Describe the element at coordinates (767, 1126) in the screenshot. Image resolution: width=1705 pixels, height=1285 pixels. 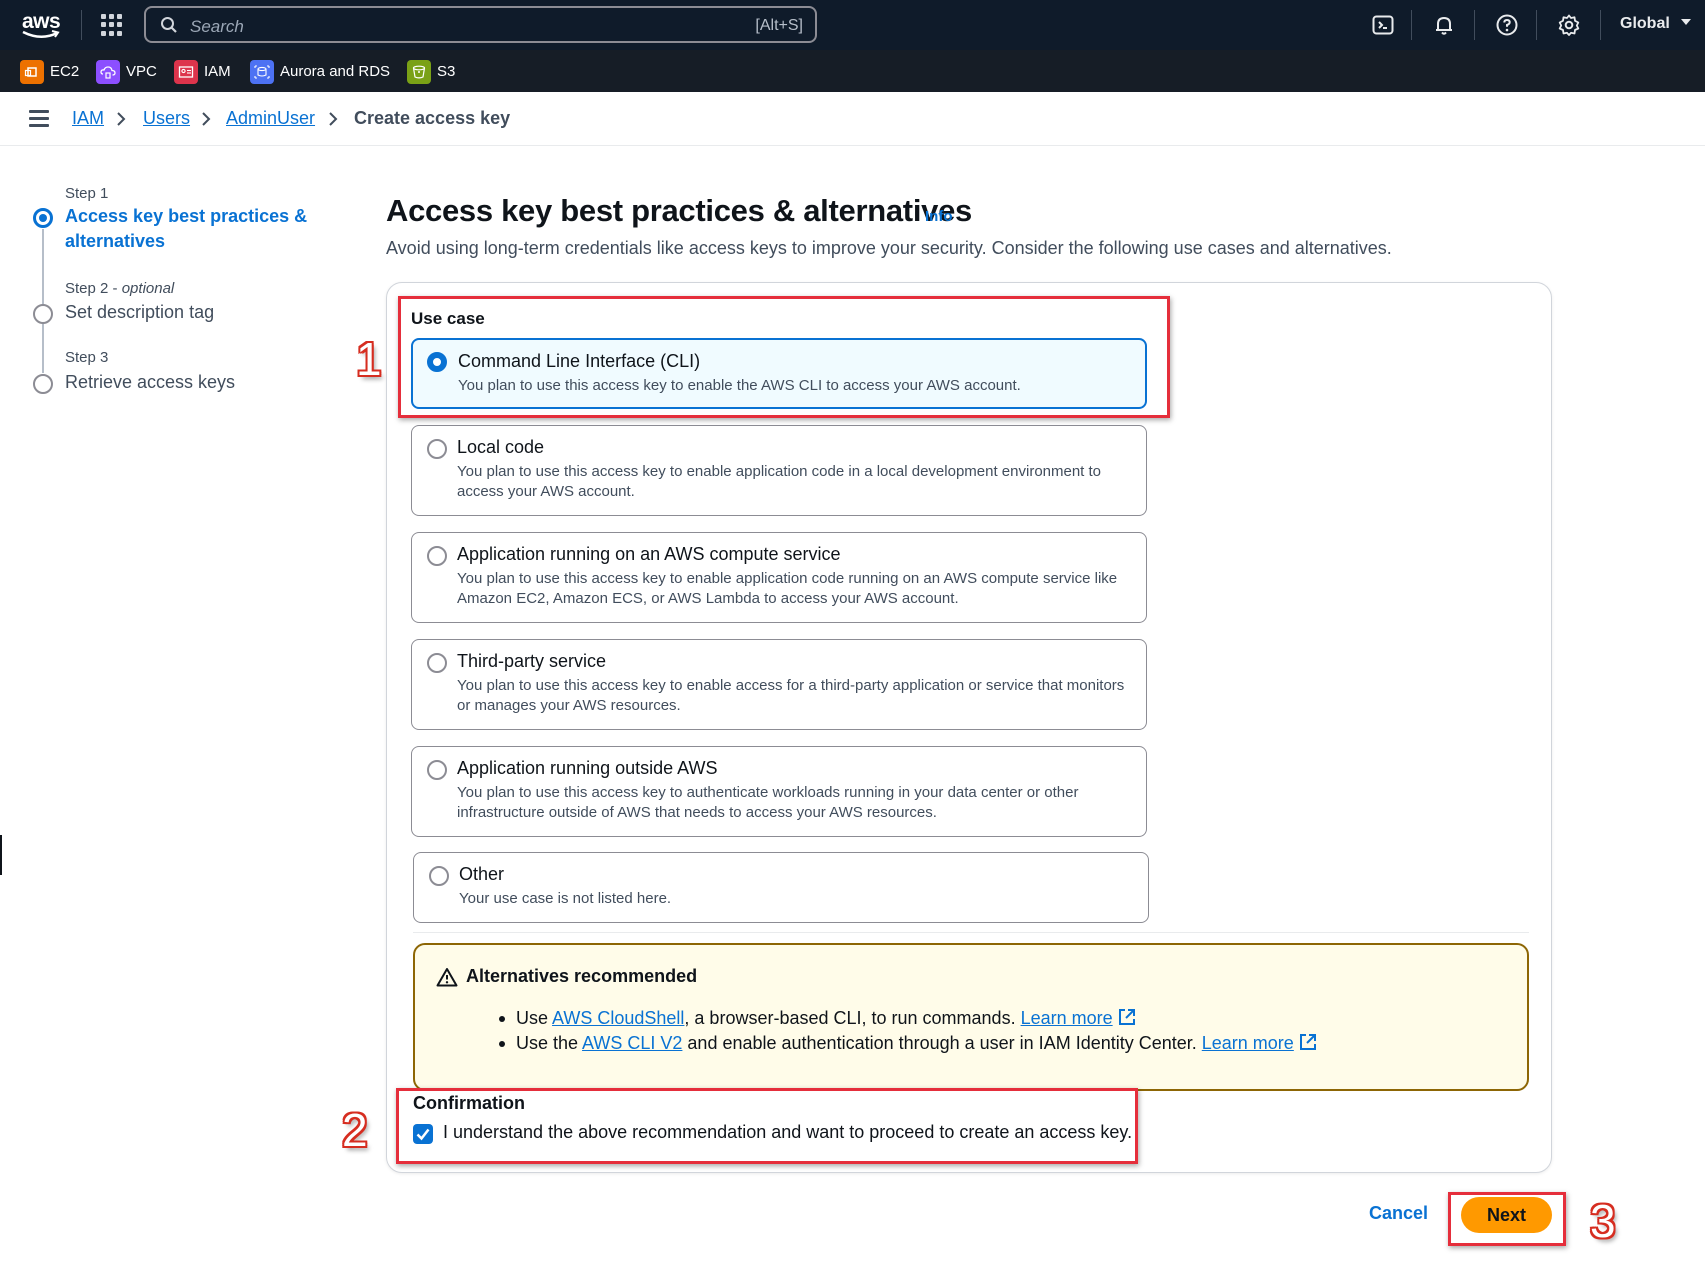
I see `highlight-box-confirmation` at that location.